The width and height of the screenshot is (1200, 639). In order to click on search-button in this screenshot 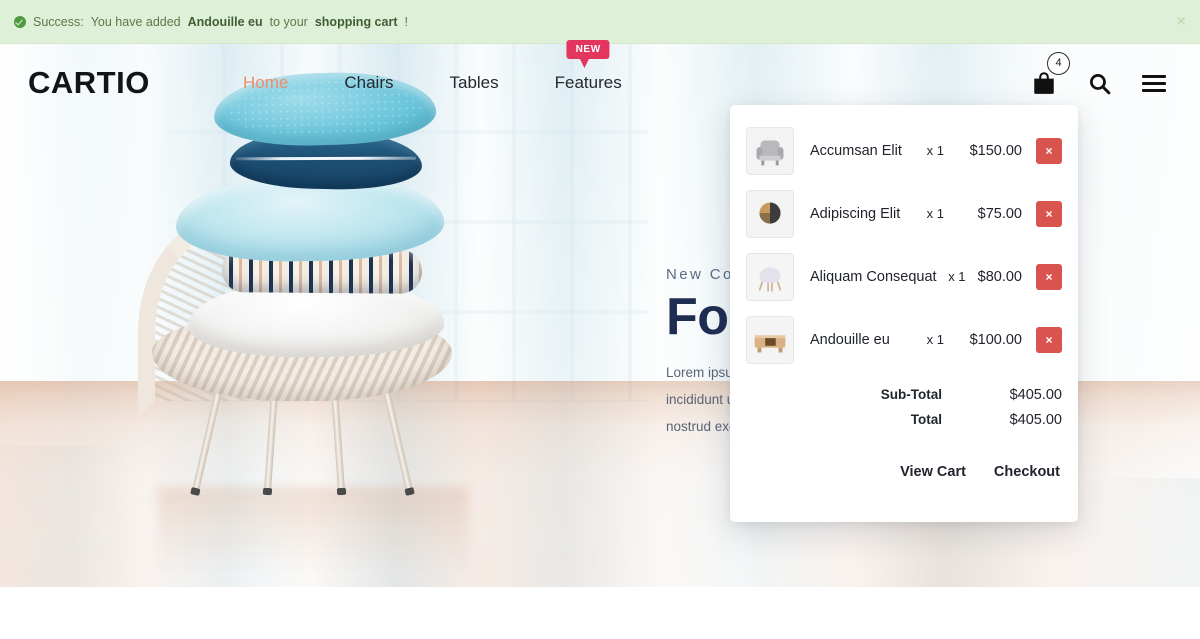, I will do `click(1099, 83)`.